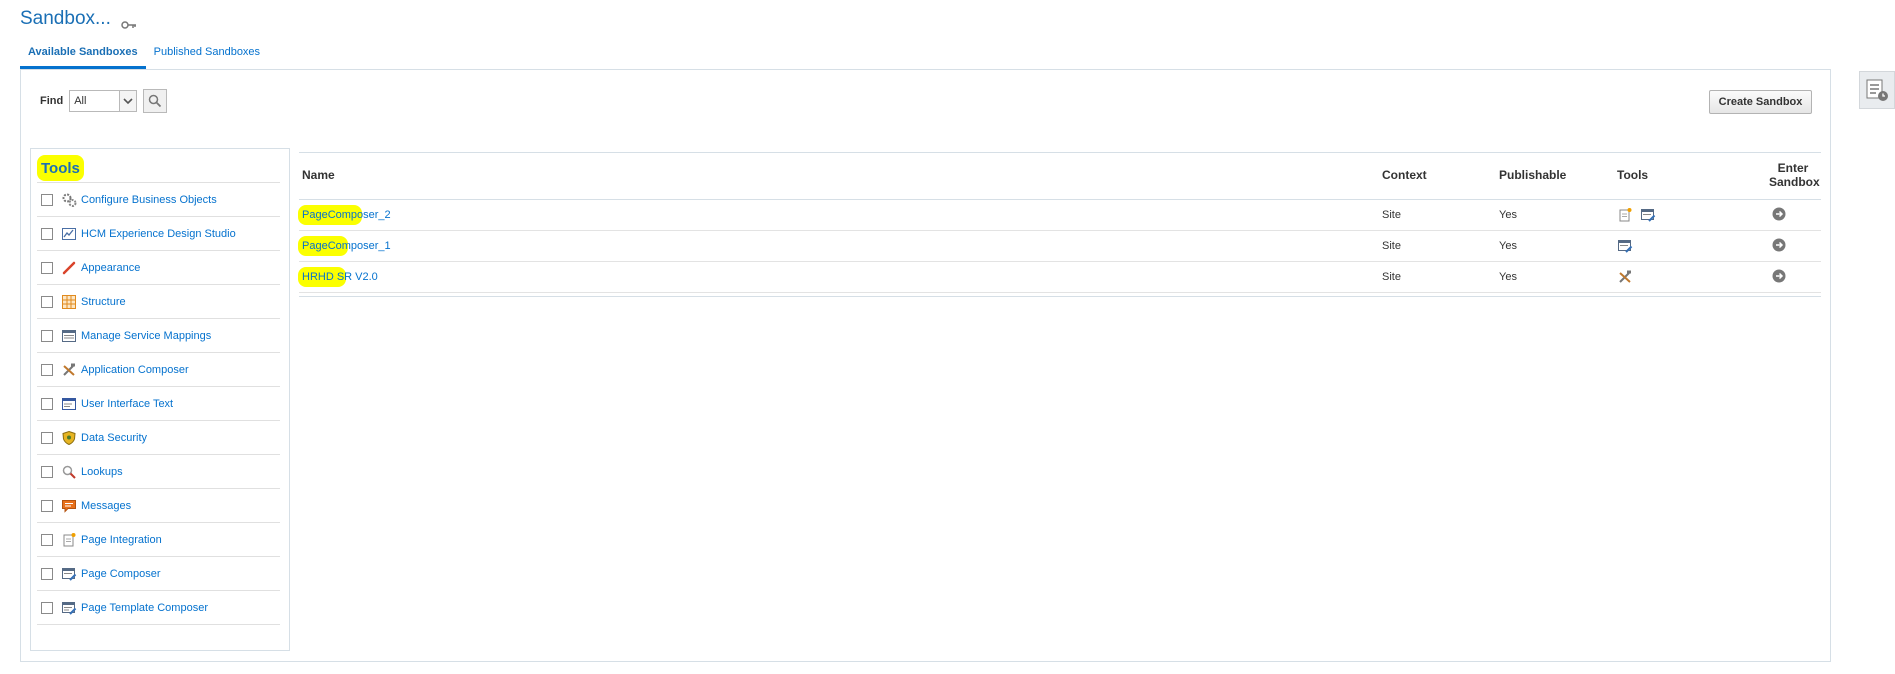 The height and width of the screenshot is (674, 1895). Describe the element at coordinates (1793, 168) in the screenshot. I see `column-header-enter-line1: Enter` at that location.